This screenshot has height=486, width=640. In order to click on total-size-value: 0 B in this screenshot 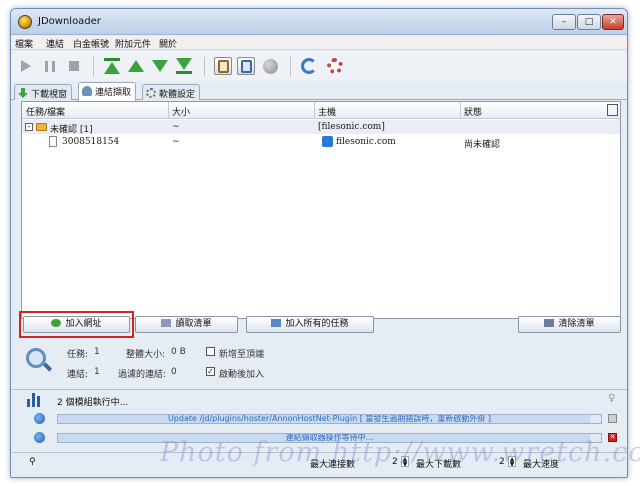, I will do `click(178, 352)`.